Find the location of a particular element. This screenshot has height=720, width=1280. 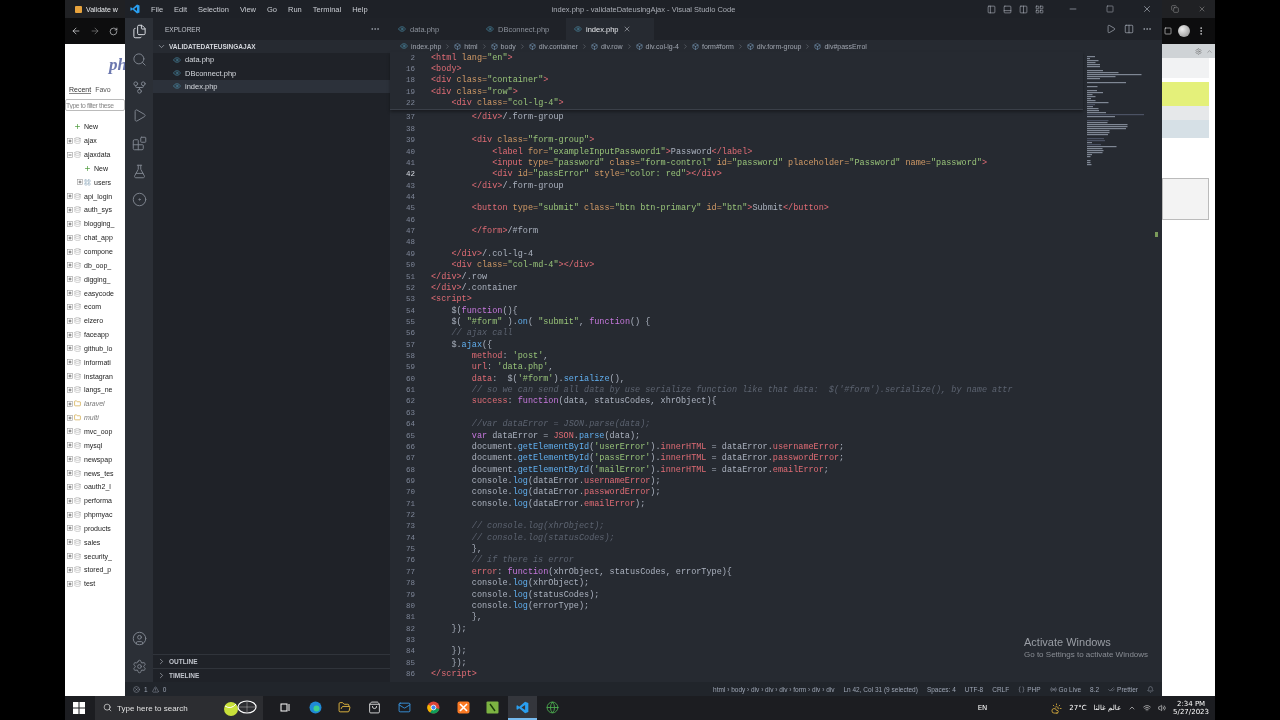

code-line: }); is located at coordinates (458, 651).